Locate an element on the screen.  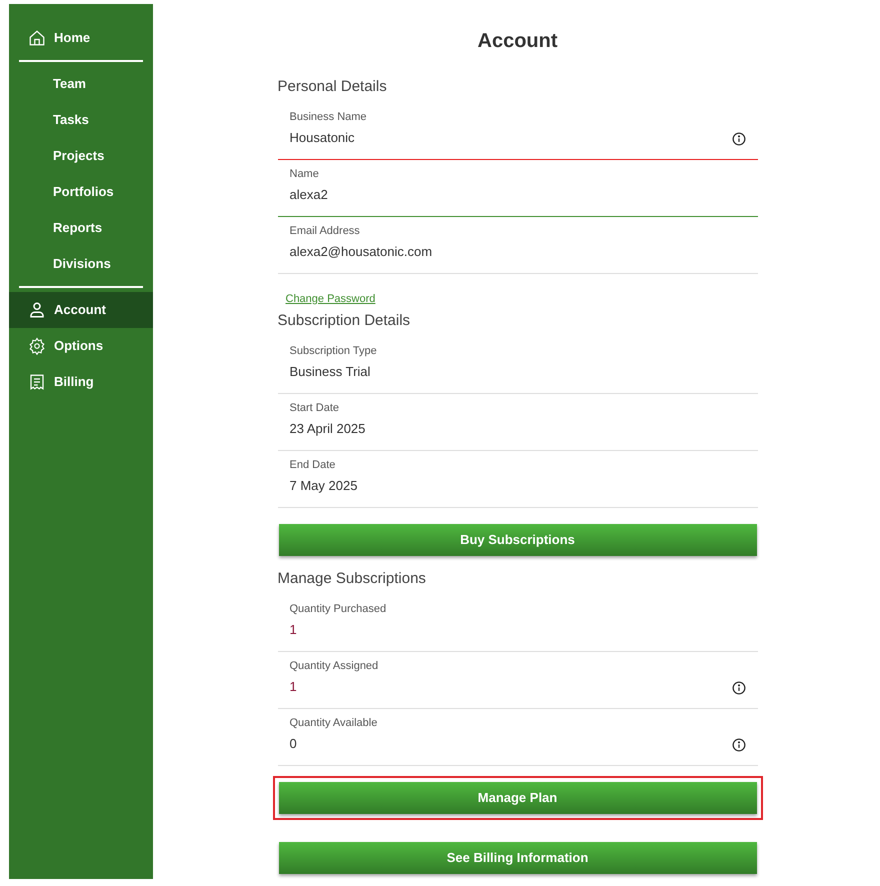
action-button: Manage Plan is located at coordinates (517, 798).